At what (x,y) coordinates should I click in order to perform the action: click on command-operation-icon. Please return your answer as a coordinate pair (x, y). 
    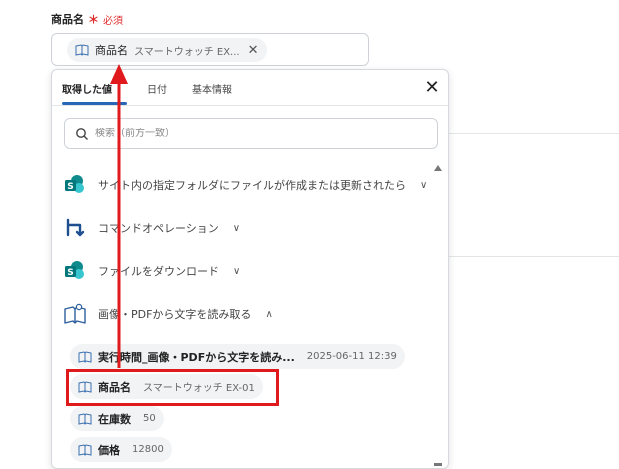
    Looking at the image, I should click on (75, 228).